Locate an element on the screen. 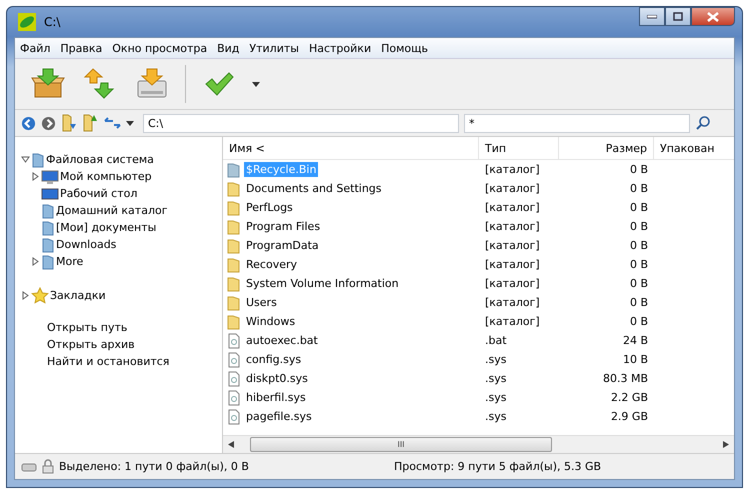 Image resolution: width=749 pixels, height=492 pixels. search-icon is located at coordinates (703, 123).